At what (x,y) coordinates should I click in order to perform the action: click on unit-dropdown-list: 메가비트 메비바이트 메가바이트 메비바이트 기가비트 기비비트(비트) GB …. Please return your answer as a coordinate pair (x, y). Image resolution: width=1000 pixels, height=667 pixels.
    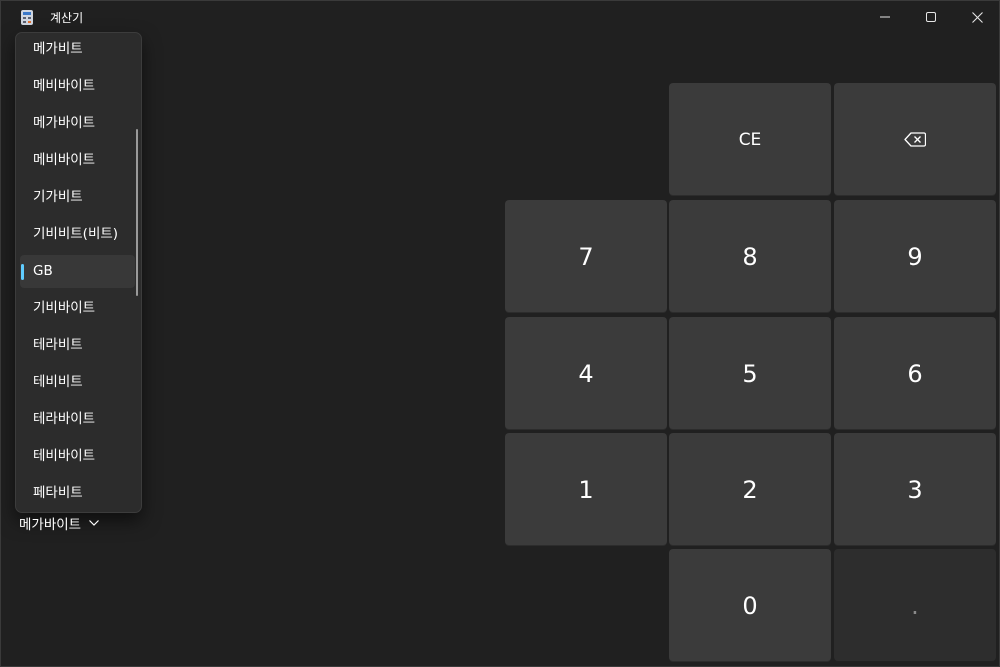
    Looking at the image, I should click on (78, 272).